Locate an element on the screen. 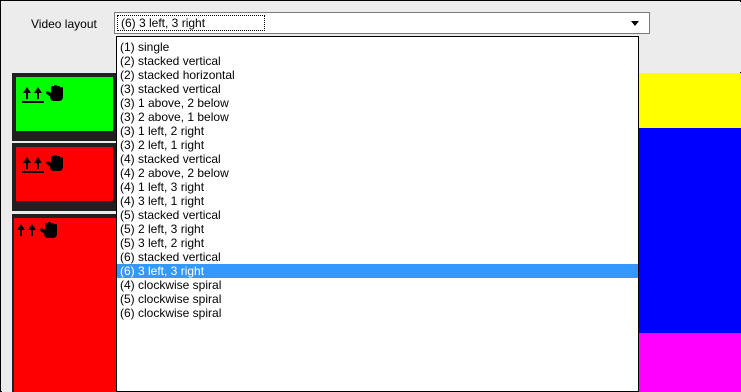 The image size is (741, 392). dropdown-option: (6) stacked vertical is located at coordinates (377, 257).